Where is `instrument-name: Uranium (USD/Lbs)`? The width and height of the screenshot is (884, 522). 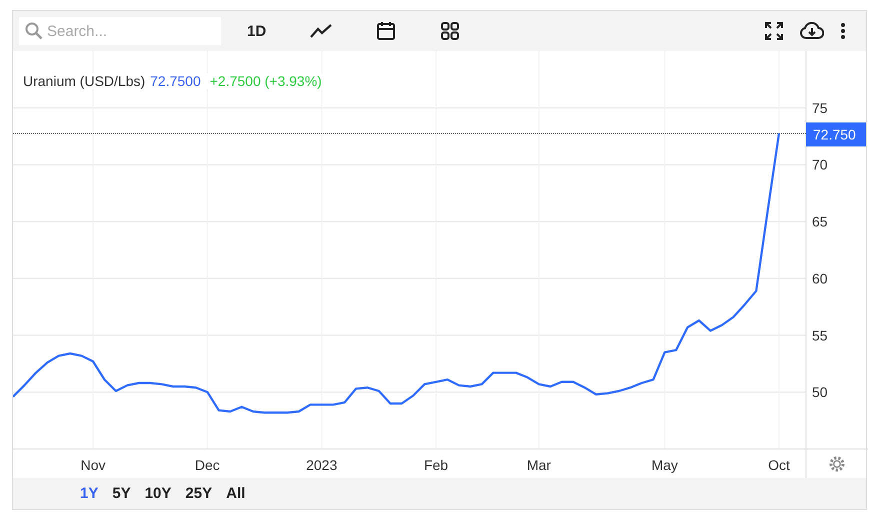
instrument-name: Uranium (USD/Lbs) is located at coordinates (84, 81).